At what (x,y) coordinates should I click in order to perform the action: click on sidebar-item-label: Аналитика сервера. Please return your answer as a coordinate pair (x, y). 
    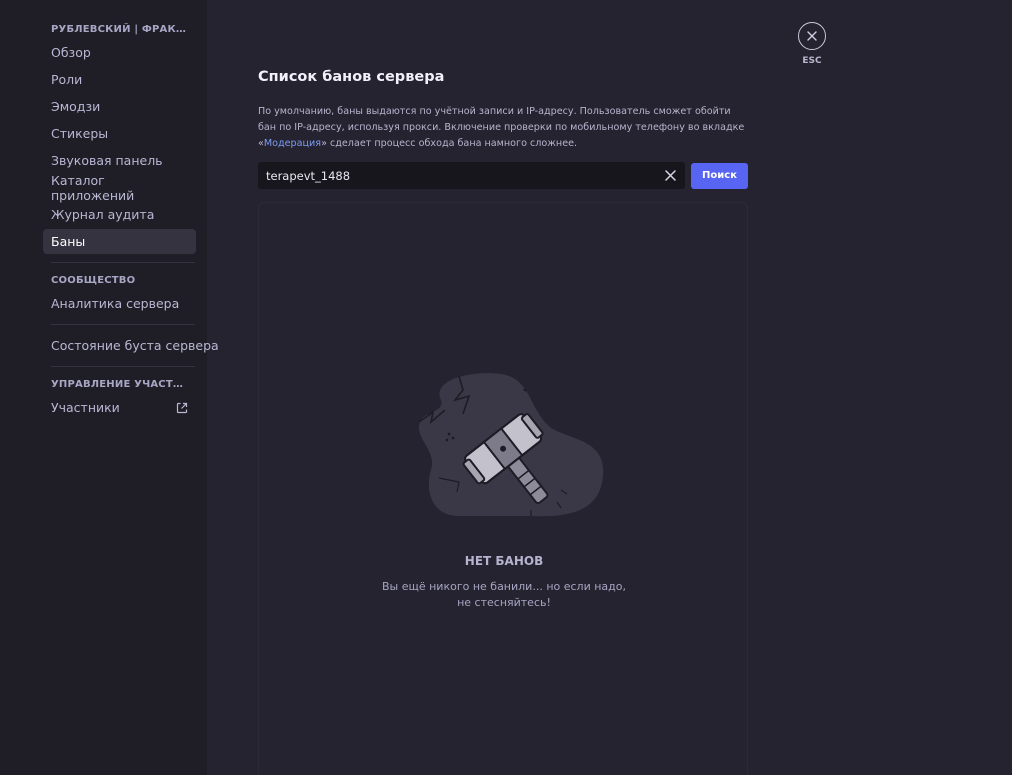
    Looking at the image, I should click on (115, 303).